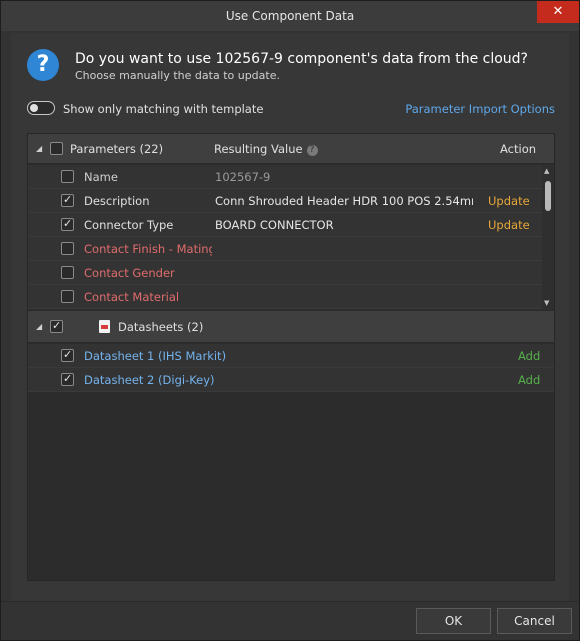 This screenshot has width=580, height=641. What do you see at coordinates (558, 12) in the screenshot?
I see `close-button: ✕` at bounding box center [558, 12].